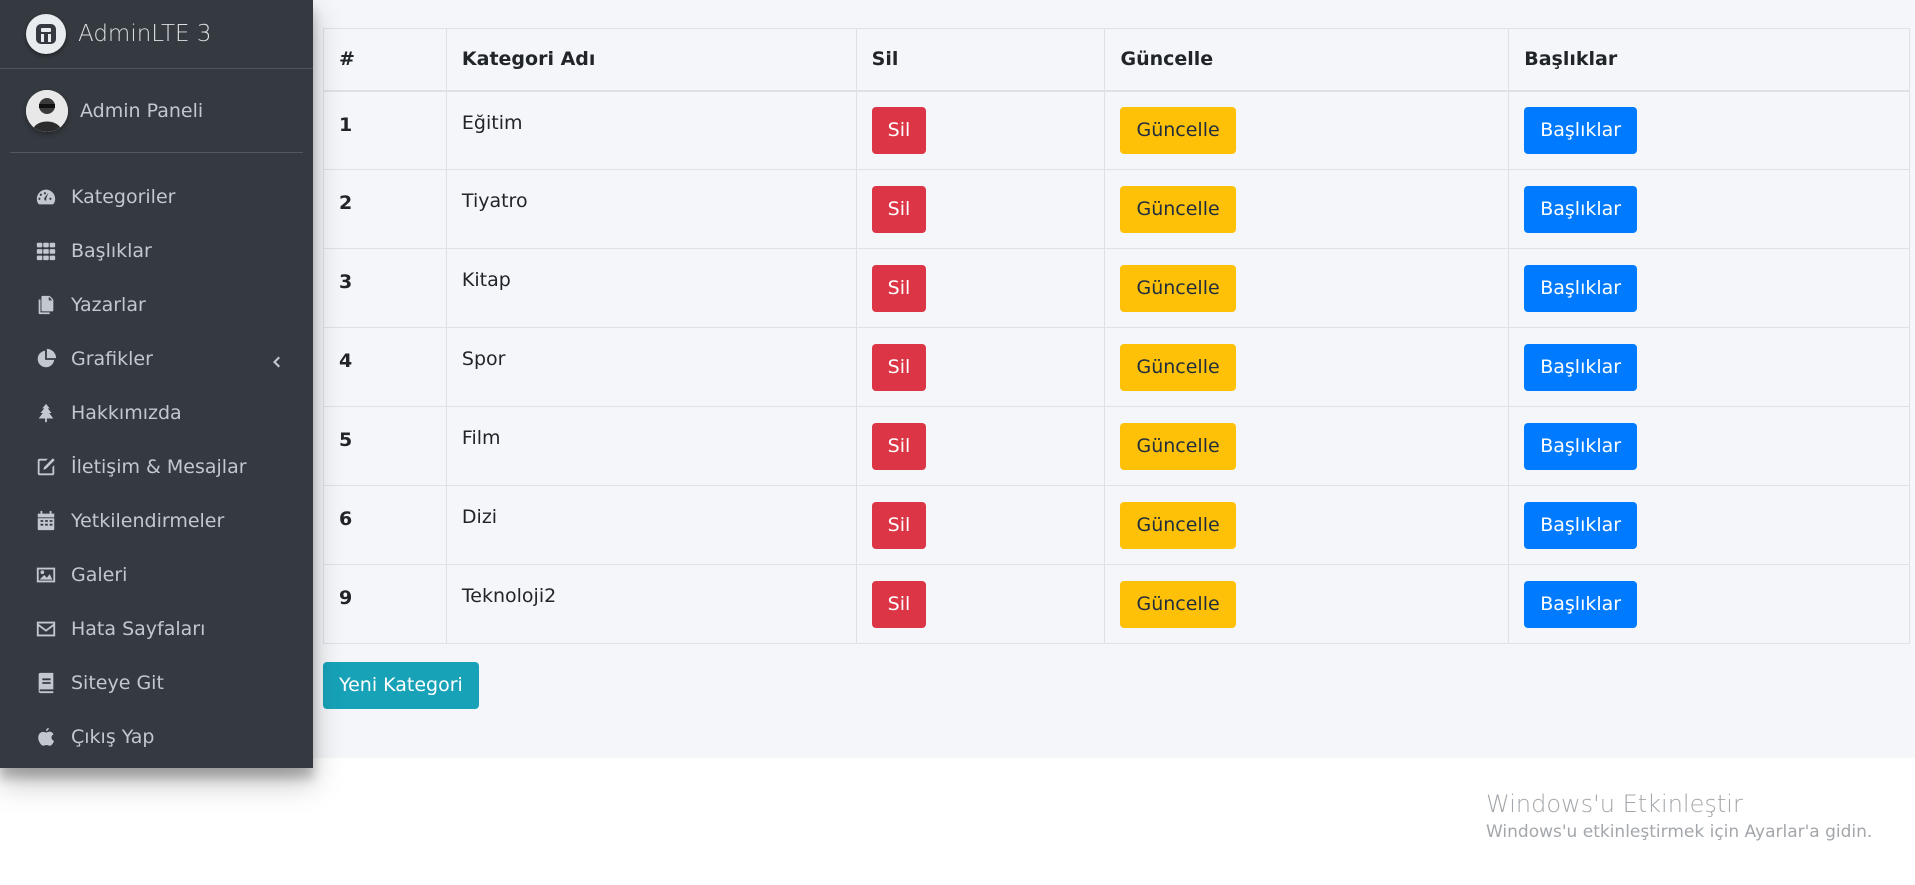  I want to click on header-titles: Başlıklar, so click(1709, 60).